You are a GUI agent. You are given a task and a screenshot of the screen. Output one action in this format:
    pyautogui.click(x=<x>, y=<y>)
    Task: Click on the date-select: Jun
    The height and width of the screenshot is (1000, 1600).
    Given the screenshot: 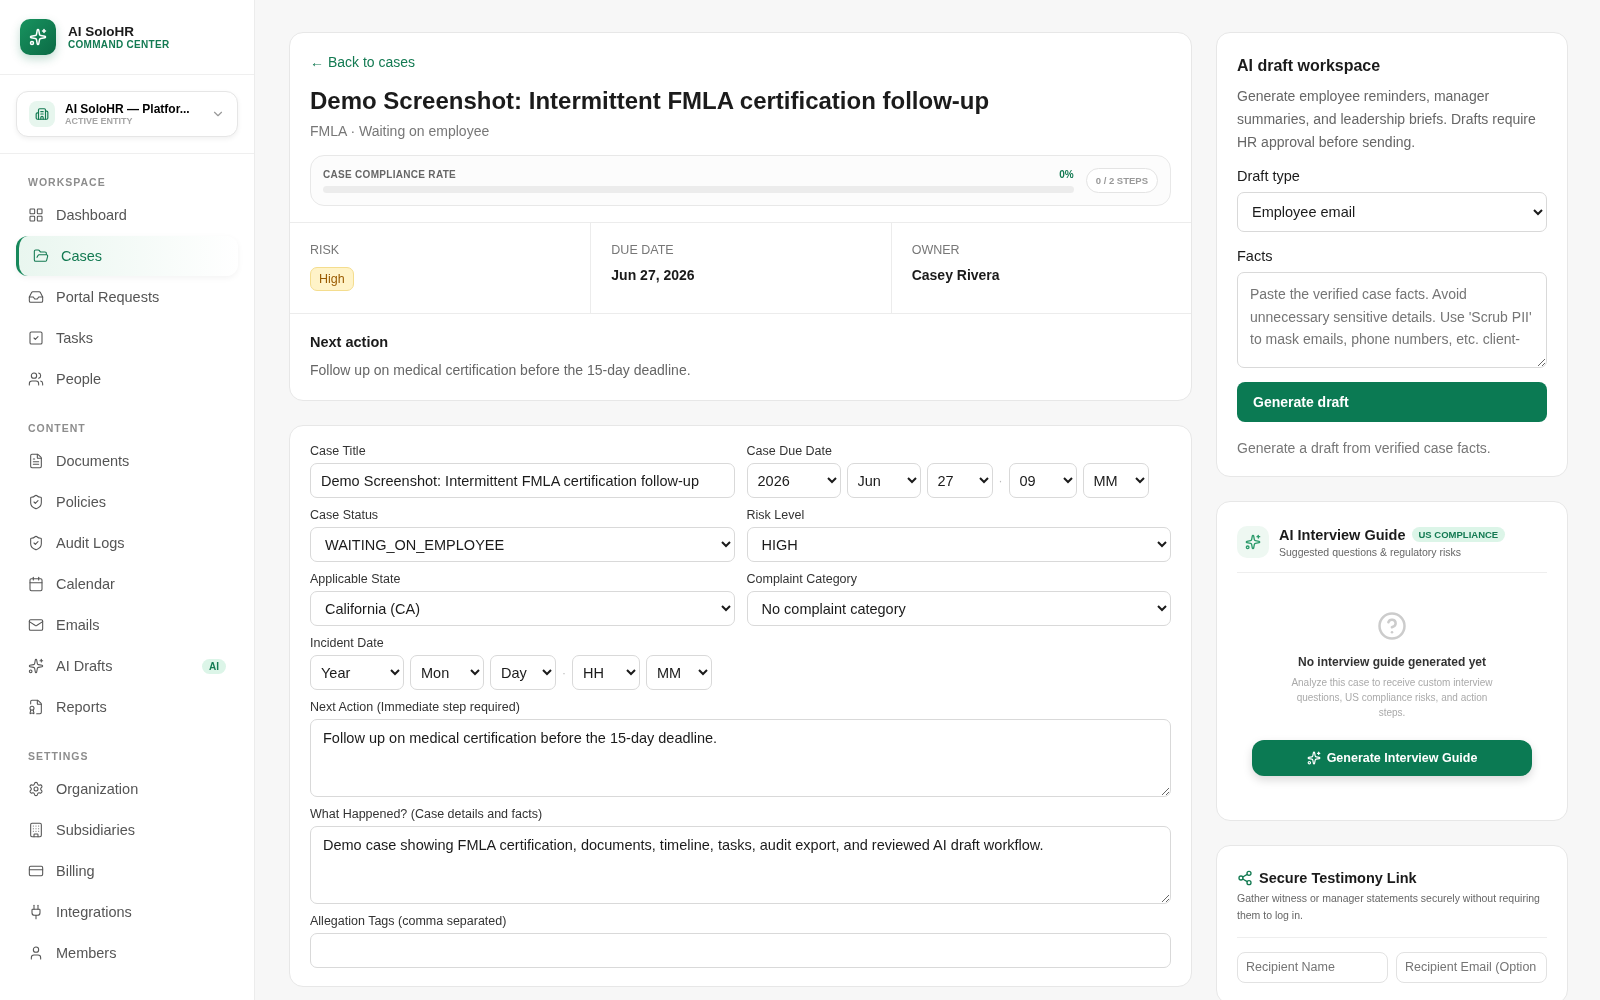 What is the action you would take?
    pyautogui.click(x=883, y=480)
    